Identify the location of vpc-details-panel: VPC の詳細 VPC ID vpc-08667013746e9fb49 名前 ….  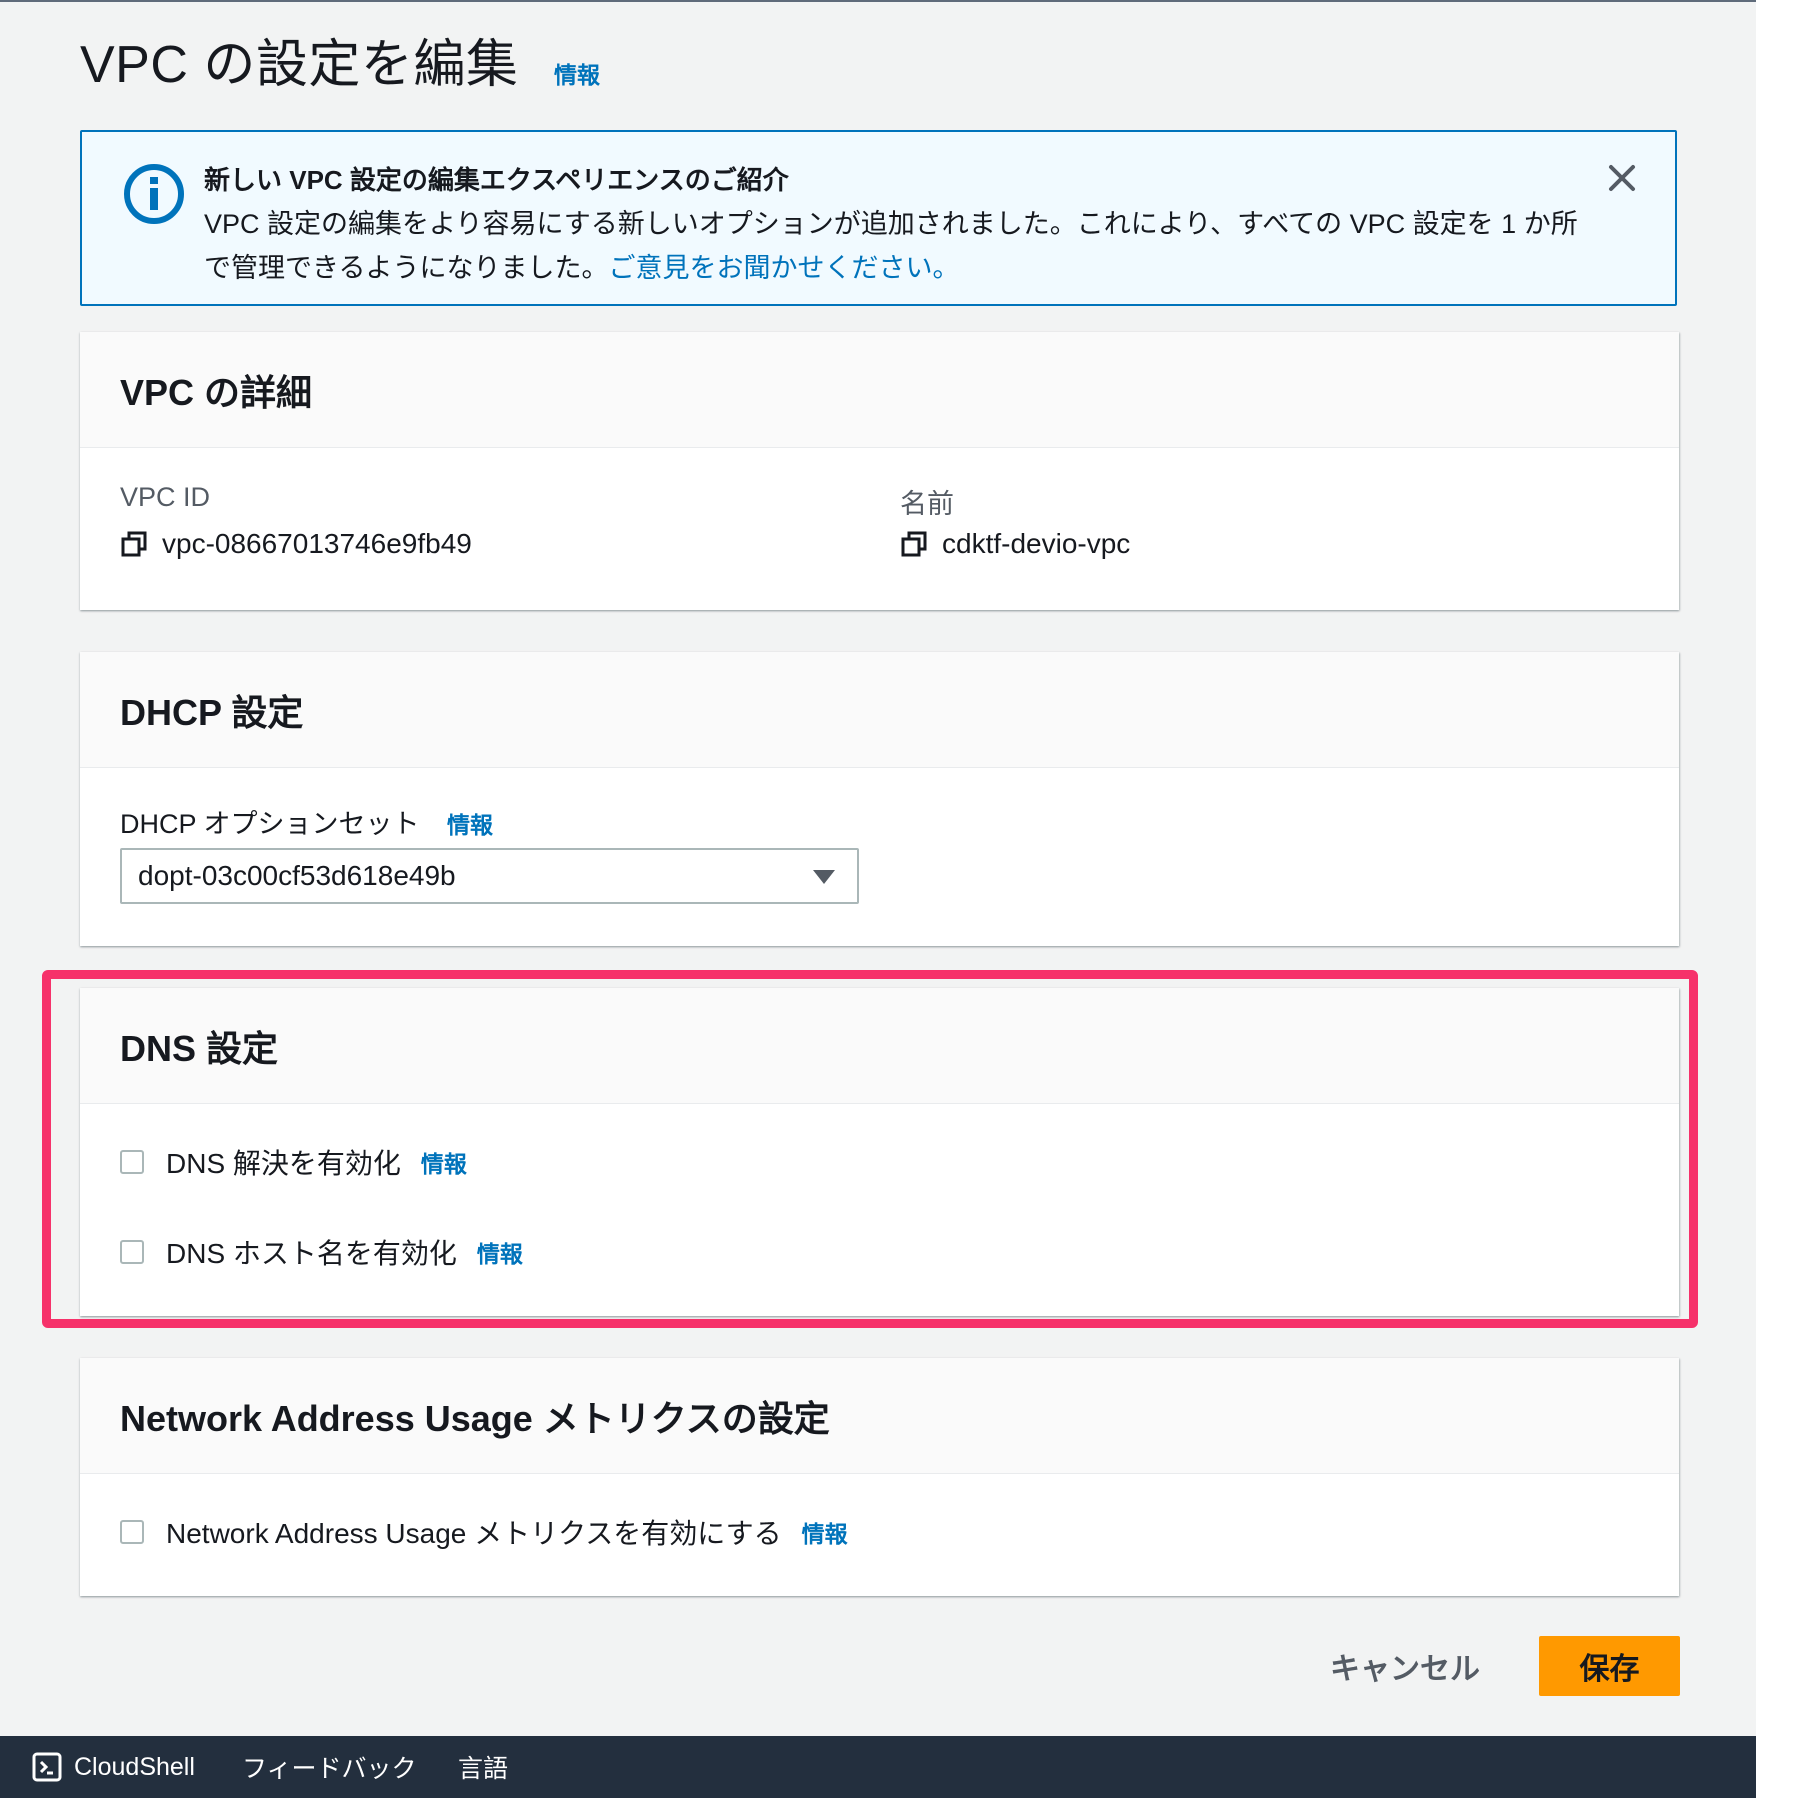
(879, 471).